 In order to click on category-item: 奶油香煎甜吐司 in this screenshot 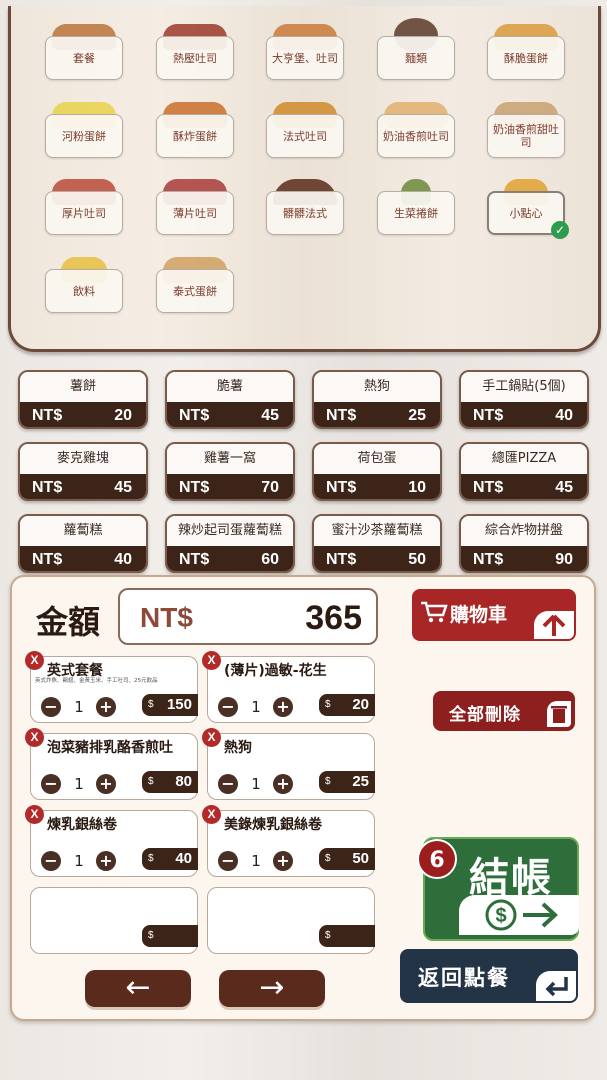, I will do `click(526, 129)`.